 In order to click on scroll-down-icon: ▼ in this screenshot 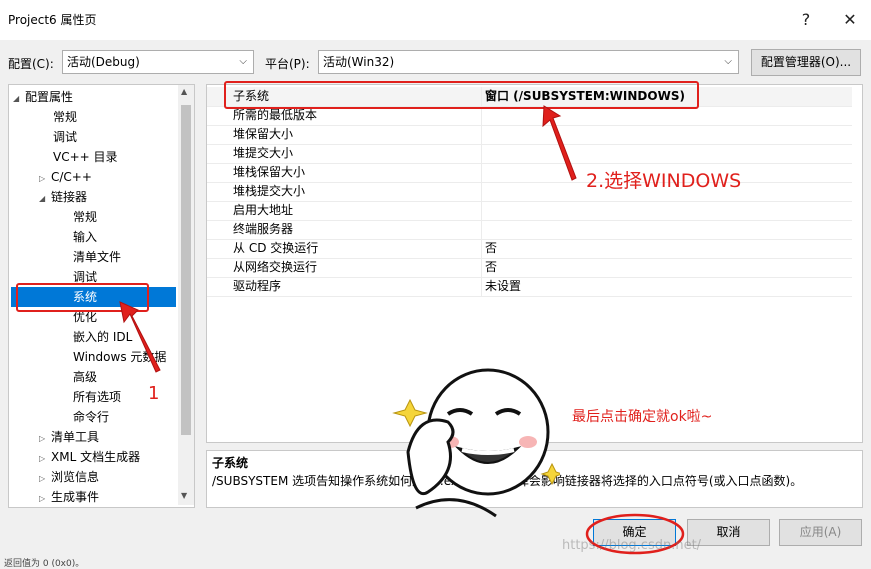, I will do `click(184, 495)`.